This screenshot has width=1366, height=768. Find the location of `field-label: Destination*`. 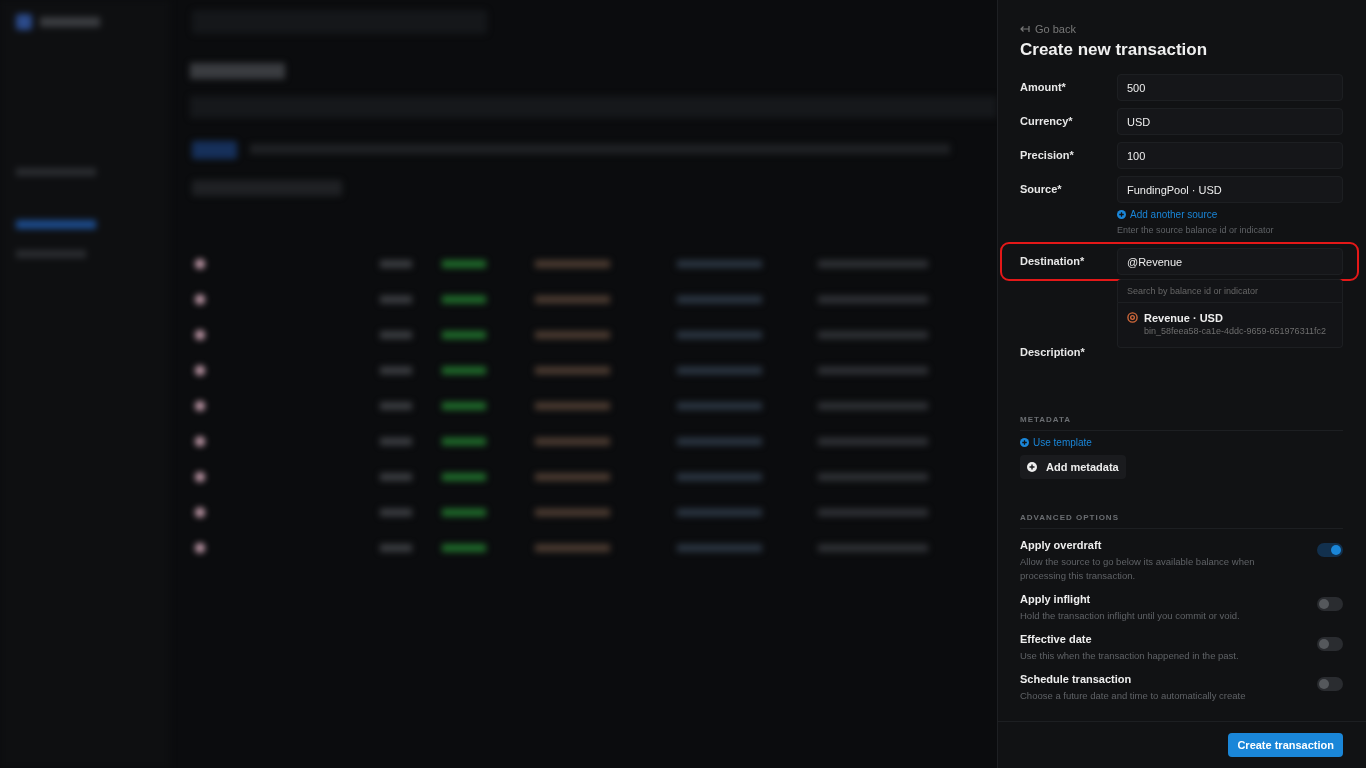

field-label: Destination* is located at coordinates (1053, 260).